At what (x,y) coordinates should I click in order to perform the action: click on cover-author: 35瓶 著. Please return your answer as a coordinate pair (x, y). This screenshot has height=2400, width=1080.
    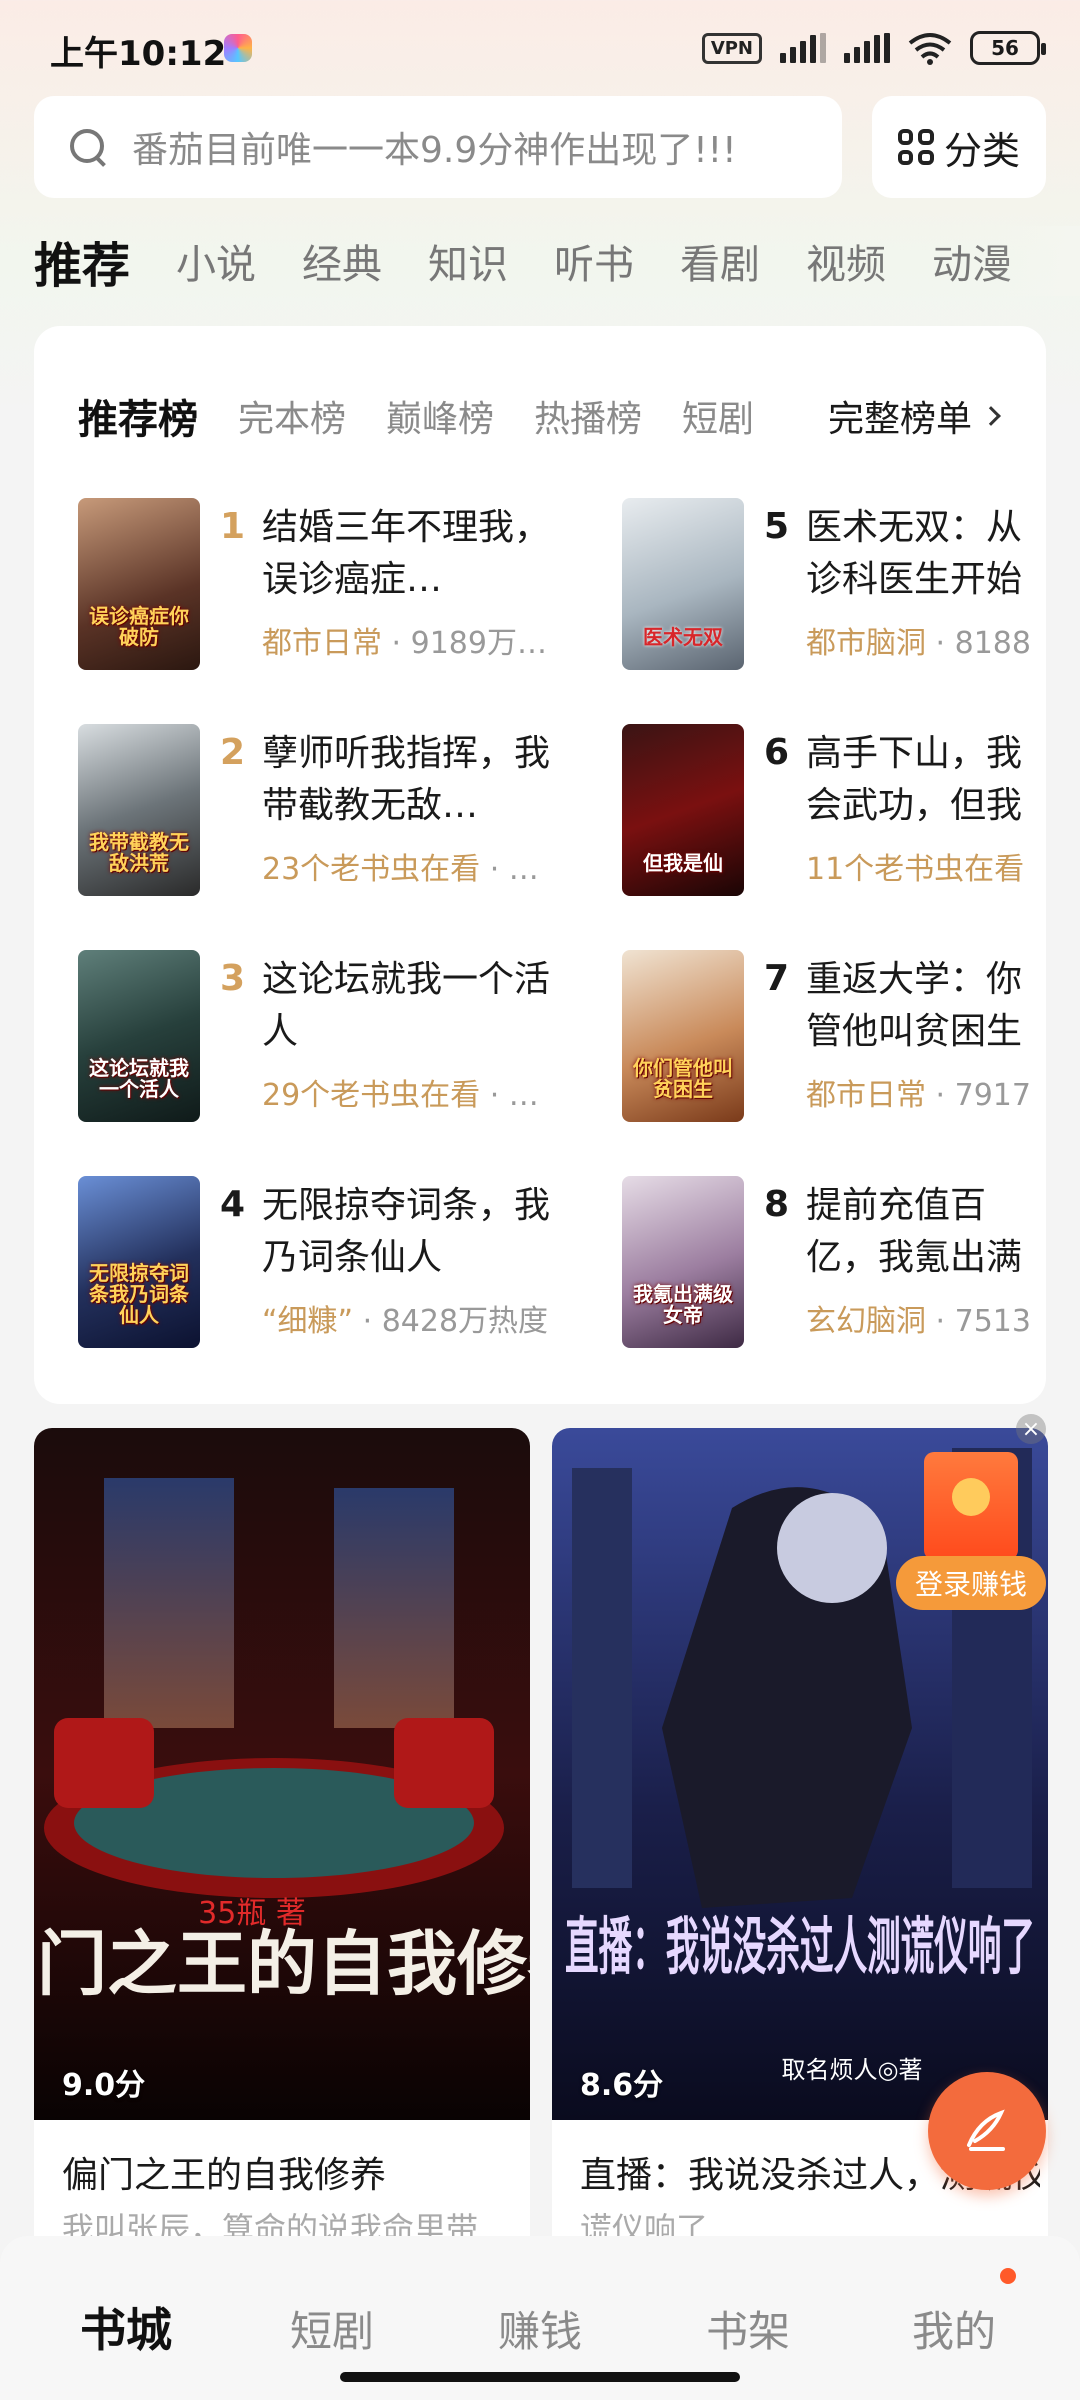
    Looking at the image, I should click on (252, 1913).